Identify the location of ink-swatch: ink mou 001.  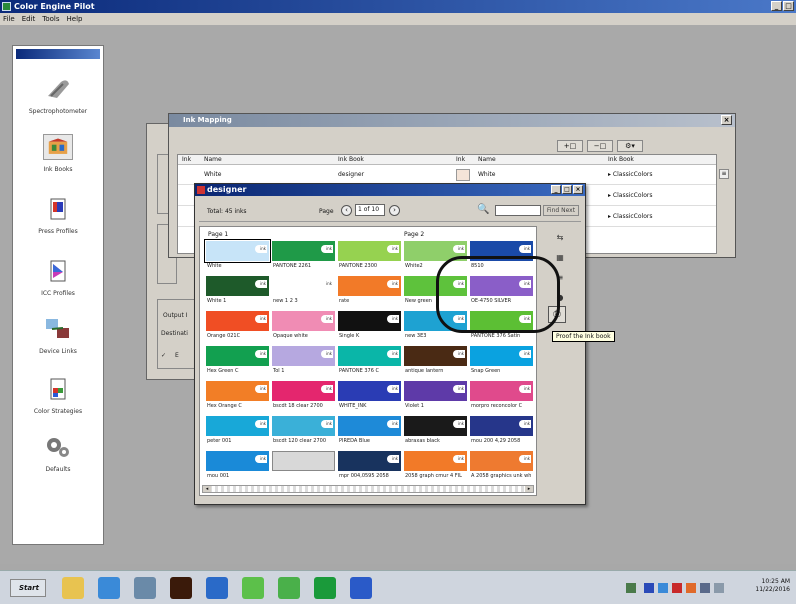
(238, 467).